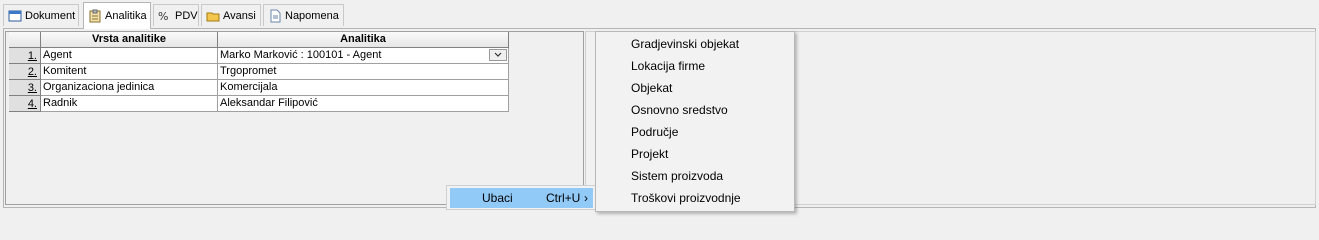 This screenshot has height=240, width=1319. What do you see at coordinates (32, 88) in the screenshot?
I see `row-number-label: 3.` at bounding box center [32, 88].